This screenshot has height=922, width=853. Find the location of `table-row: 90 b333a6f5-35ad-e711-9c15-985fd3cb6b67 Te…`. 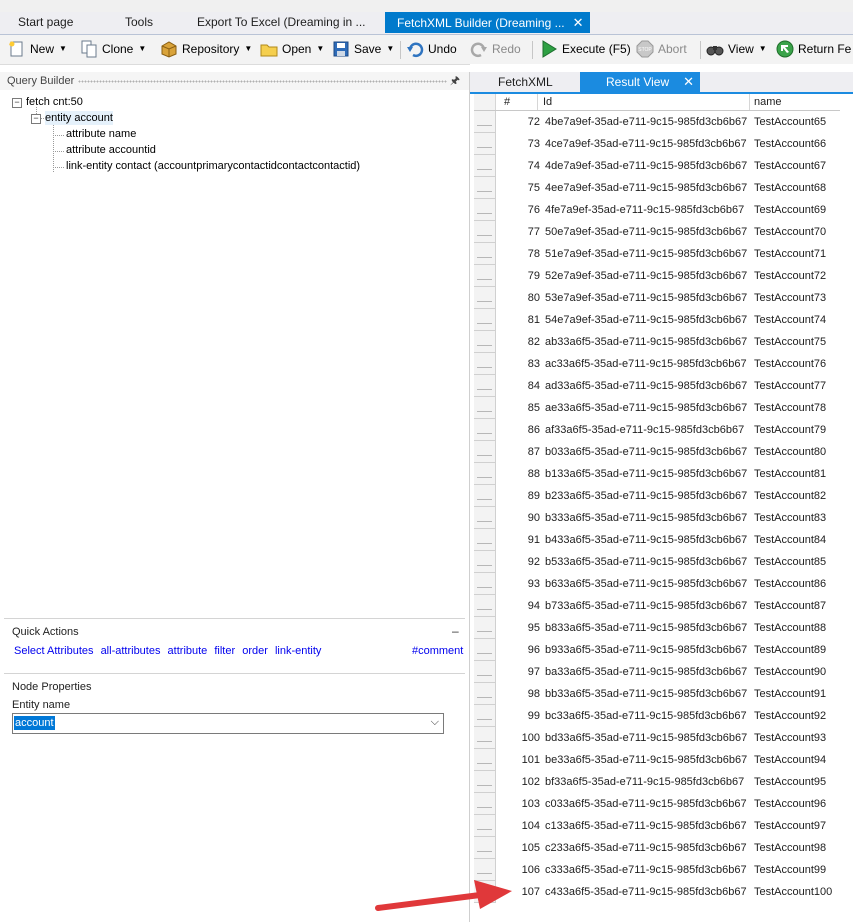

table-row: 90 b333a6f5-35ad-e711-9c15-985fd3cb6b67 Te… is located at coordinates (657, 518).